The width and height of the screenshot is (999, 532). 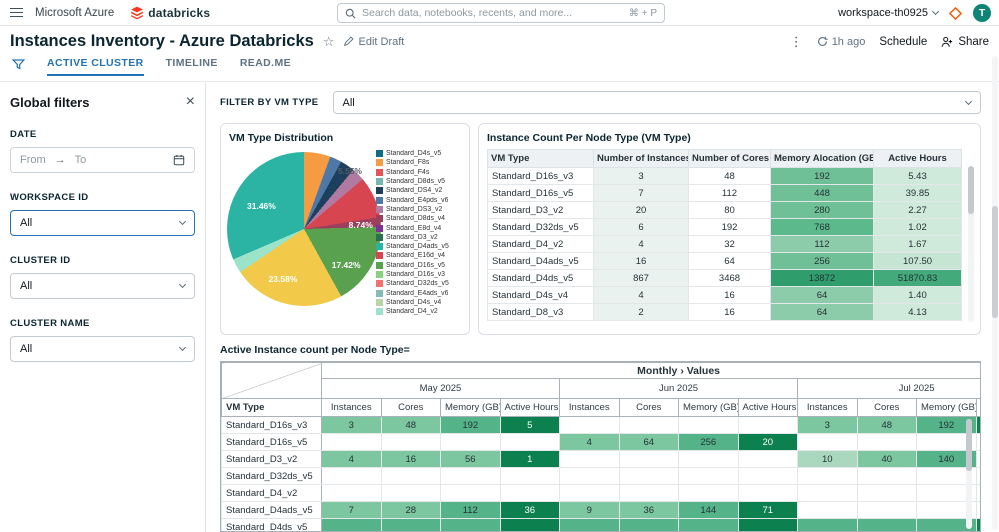 What do you see at coordinates (420, 255) in the screenshot?
I see `legend-item: Standard_E16d_v4` at bounding box center [420, 255].